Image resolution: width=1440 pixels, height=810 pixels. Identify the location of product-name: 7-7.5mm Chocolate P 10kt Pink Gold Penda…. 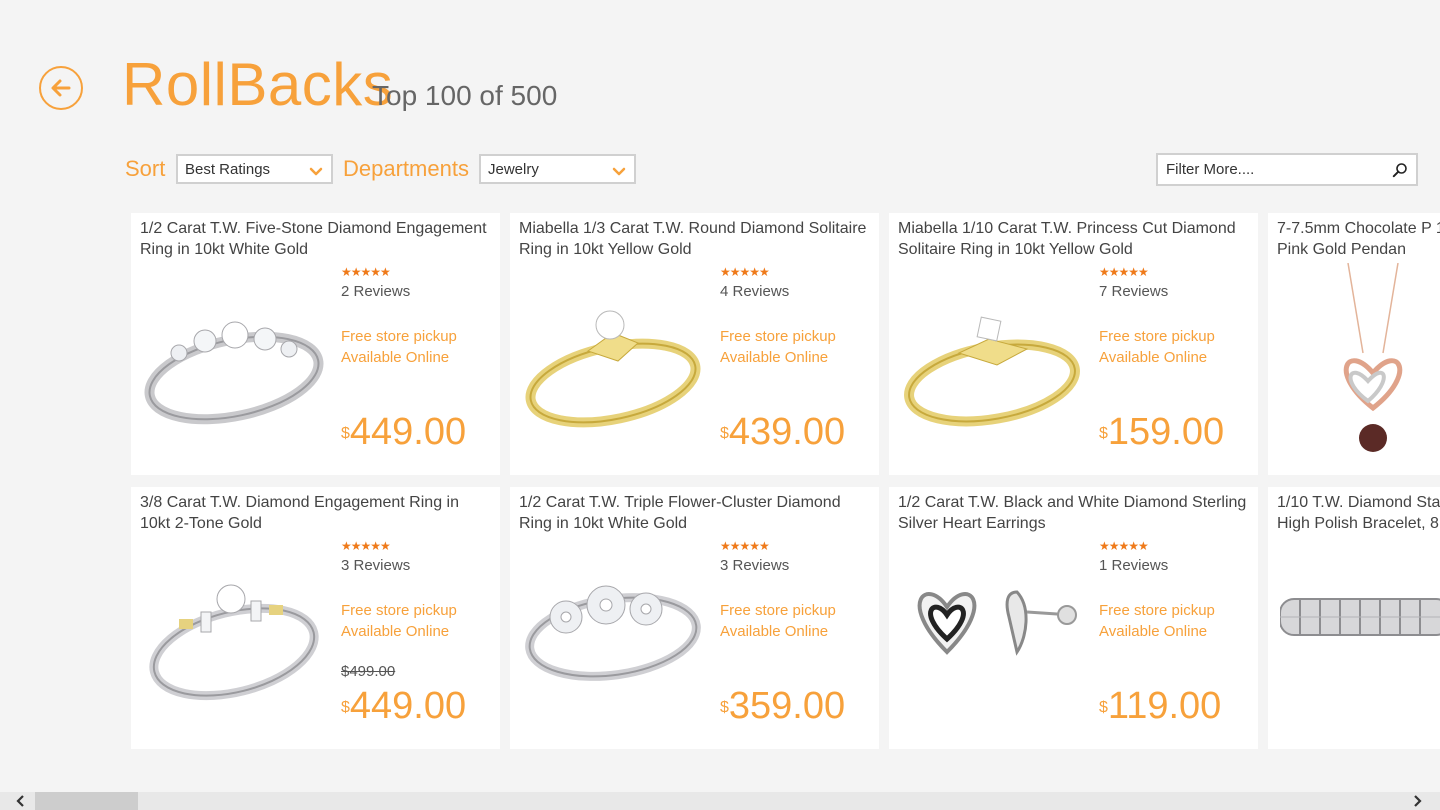
(1358, 239).